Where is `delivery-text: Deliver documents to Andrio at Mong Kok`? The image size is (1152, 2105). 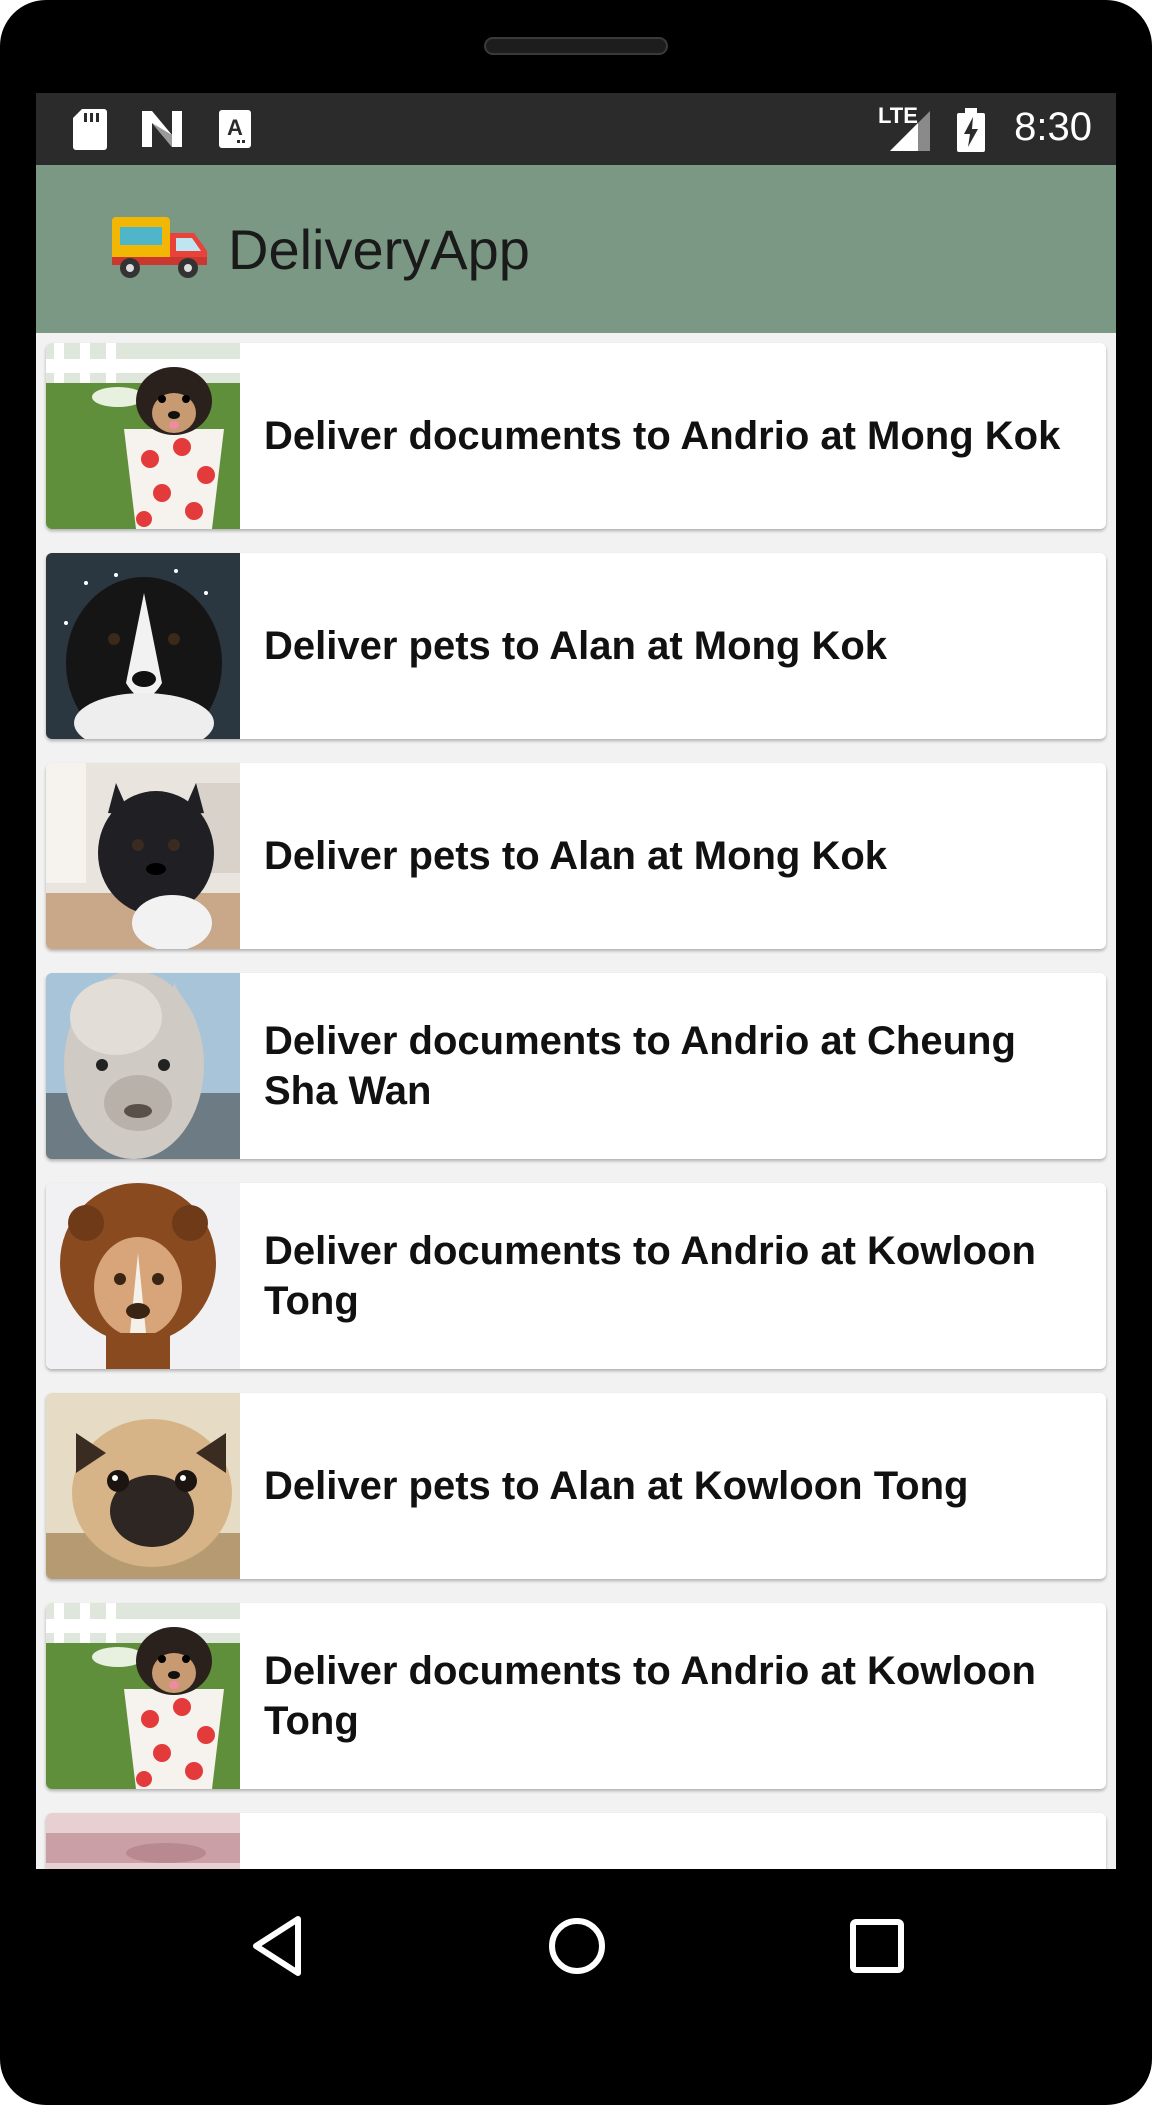 delivery-text: Deliver documents to Andrio at Mong Kok is located at coordinates (662, 436).